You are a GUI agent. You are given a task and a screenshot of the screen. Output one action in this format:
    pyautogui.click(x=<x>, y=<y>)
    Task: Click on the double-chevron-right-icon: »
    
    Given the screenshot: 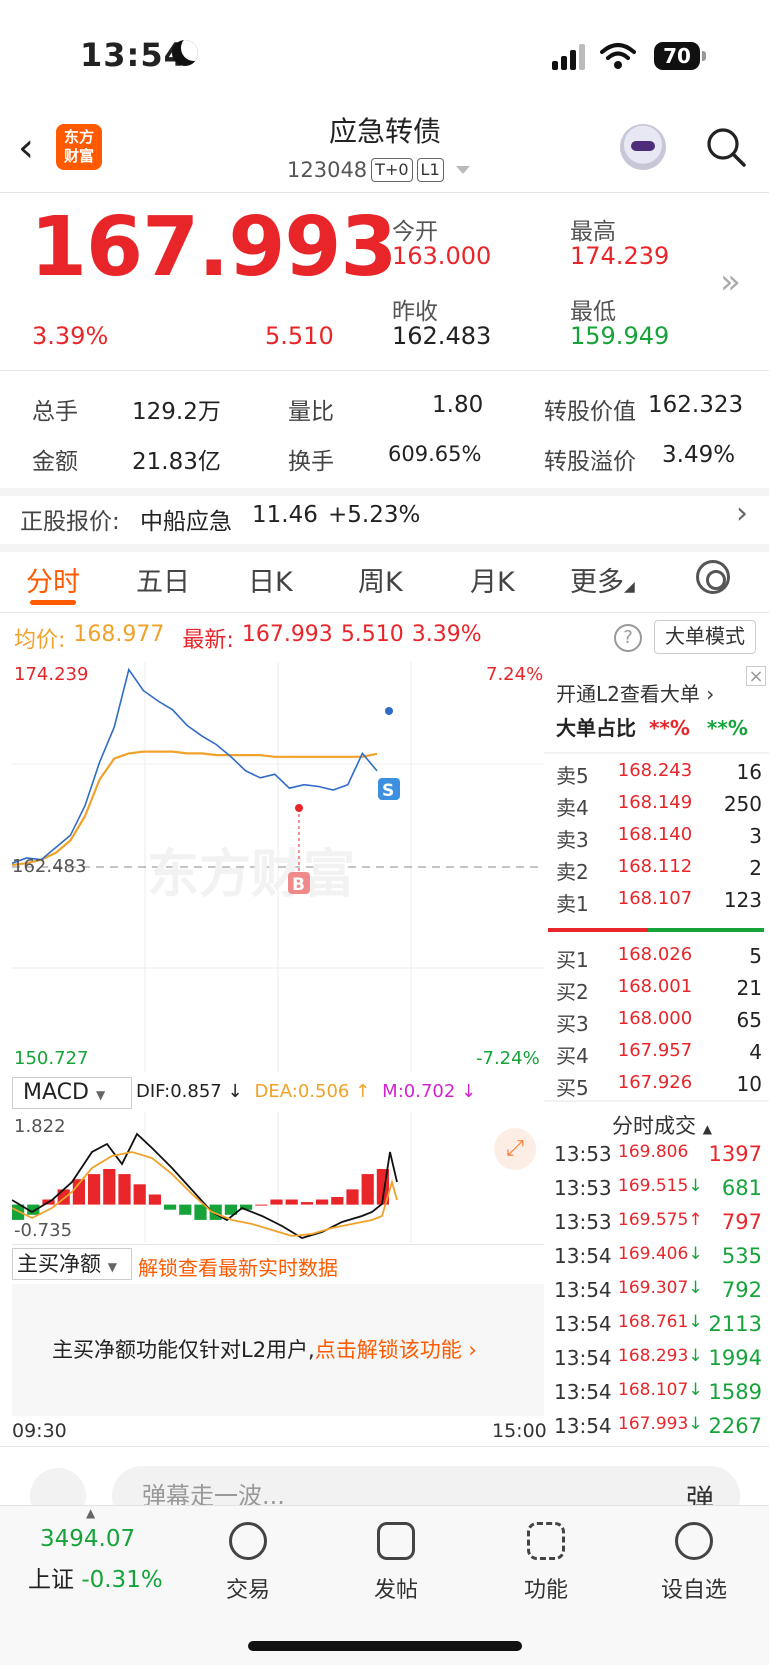 What is the action you would take?
    pyautogui.click(x=730, y=282)
    